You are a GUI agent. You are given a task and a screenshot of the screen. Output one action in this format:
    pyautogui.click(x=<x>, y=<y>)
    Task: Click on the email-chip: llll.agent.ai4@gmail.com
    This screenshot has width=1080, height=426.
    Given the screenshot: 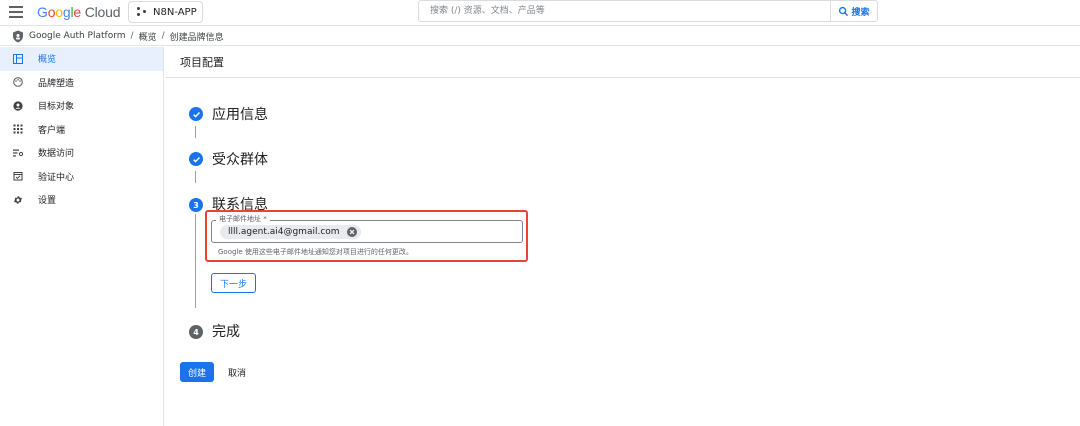 What is the action you would take?
    pyautogui.click(x=290, y=232)
    